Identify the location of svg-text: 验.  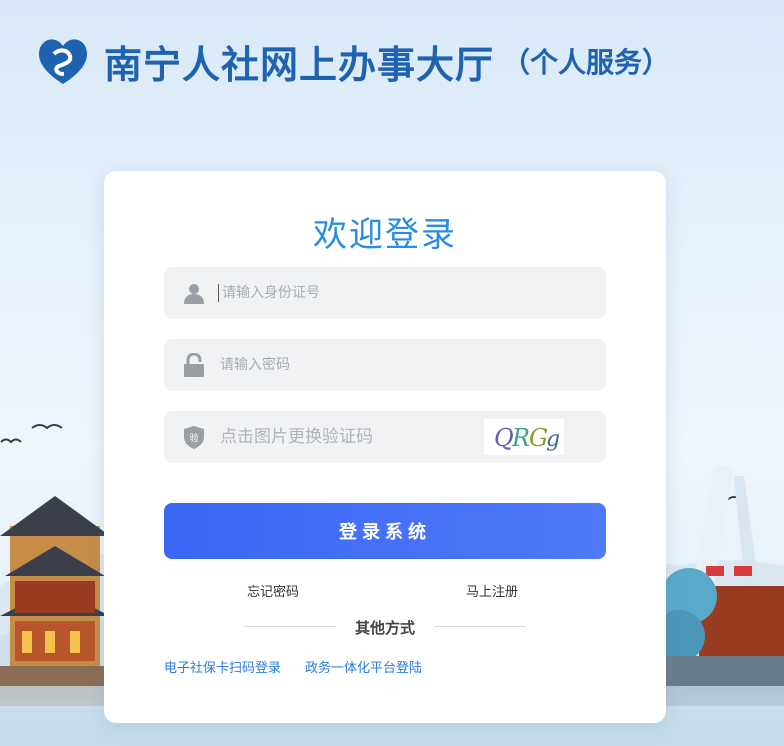
(193, 438).